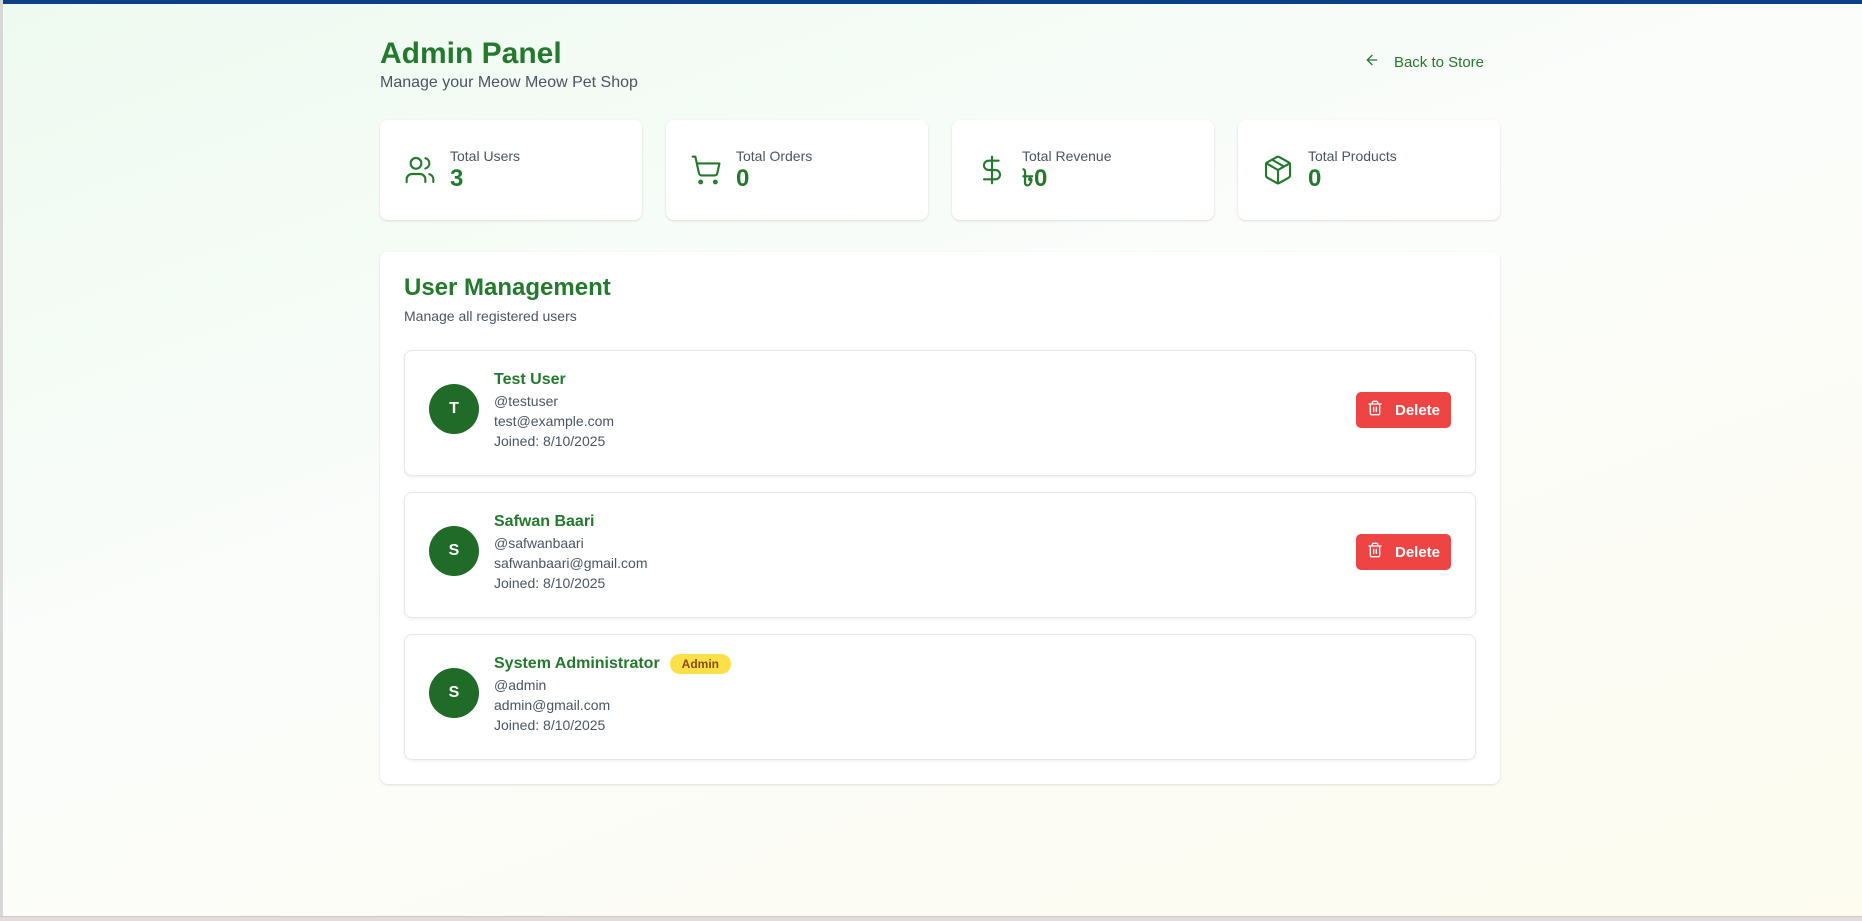 Image resolution: width=1862 pixels, height=921 pixels. I want to click on page-title: Admin Panel, so click(471, 53).